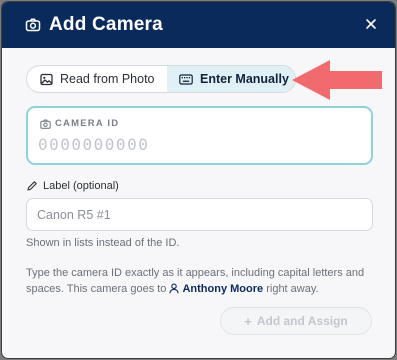 This screenshot has width=397, height=360. I want to click on camera-id-label: CAMERA ID, so click(79, 123).